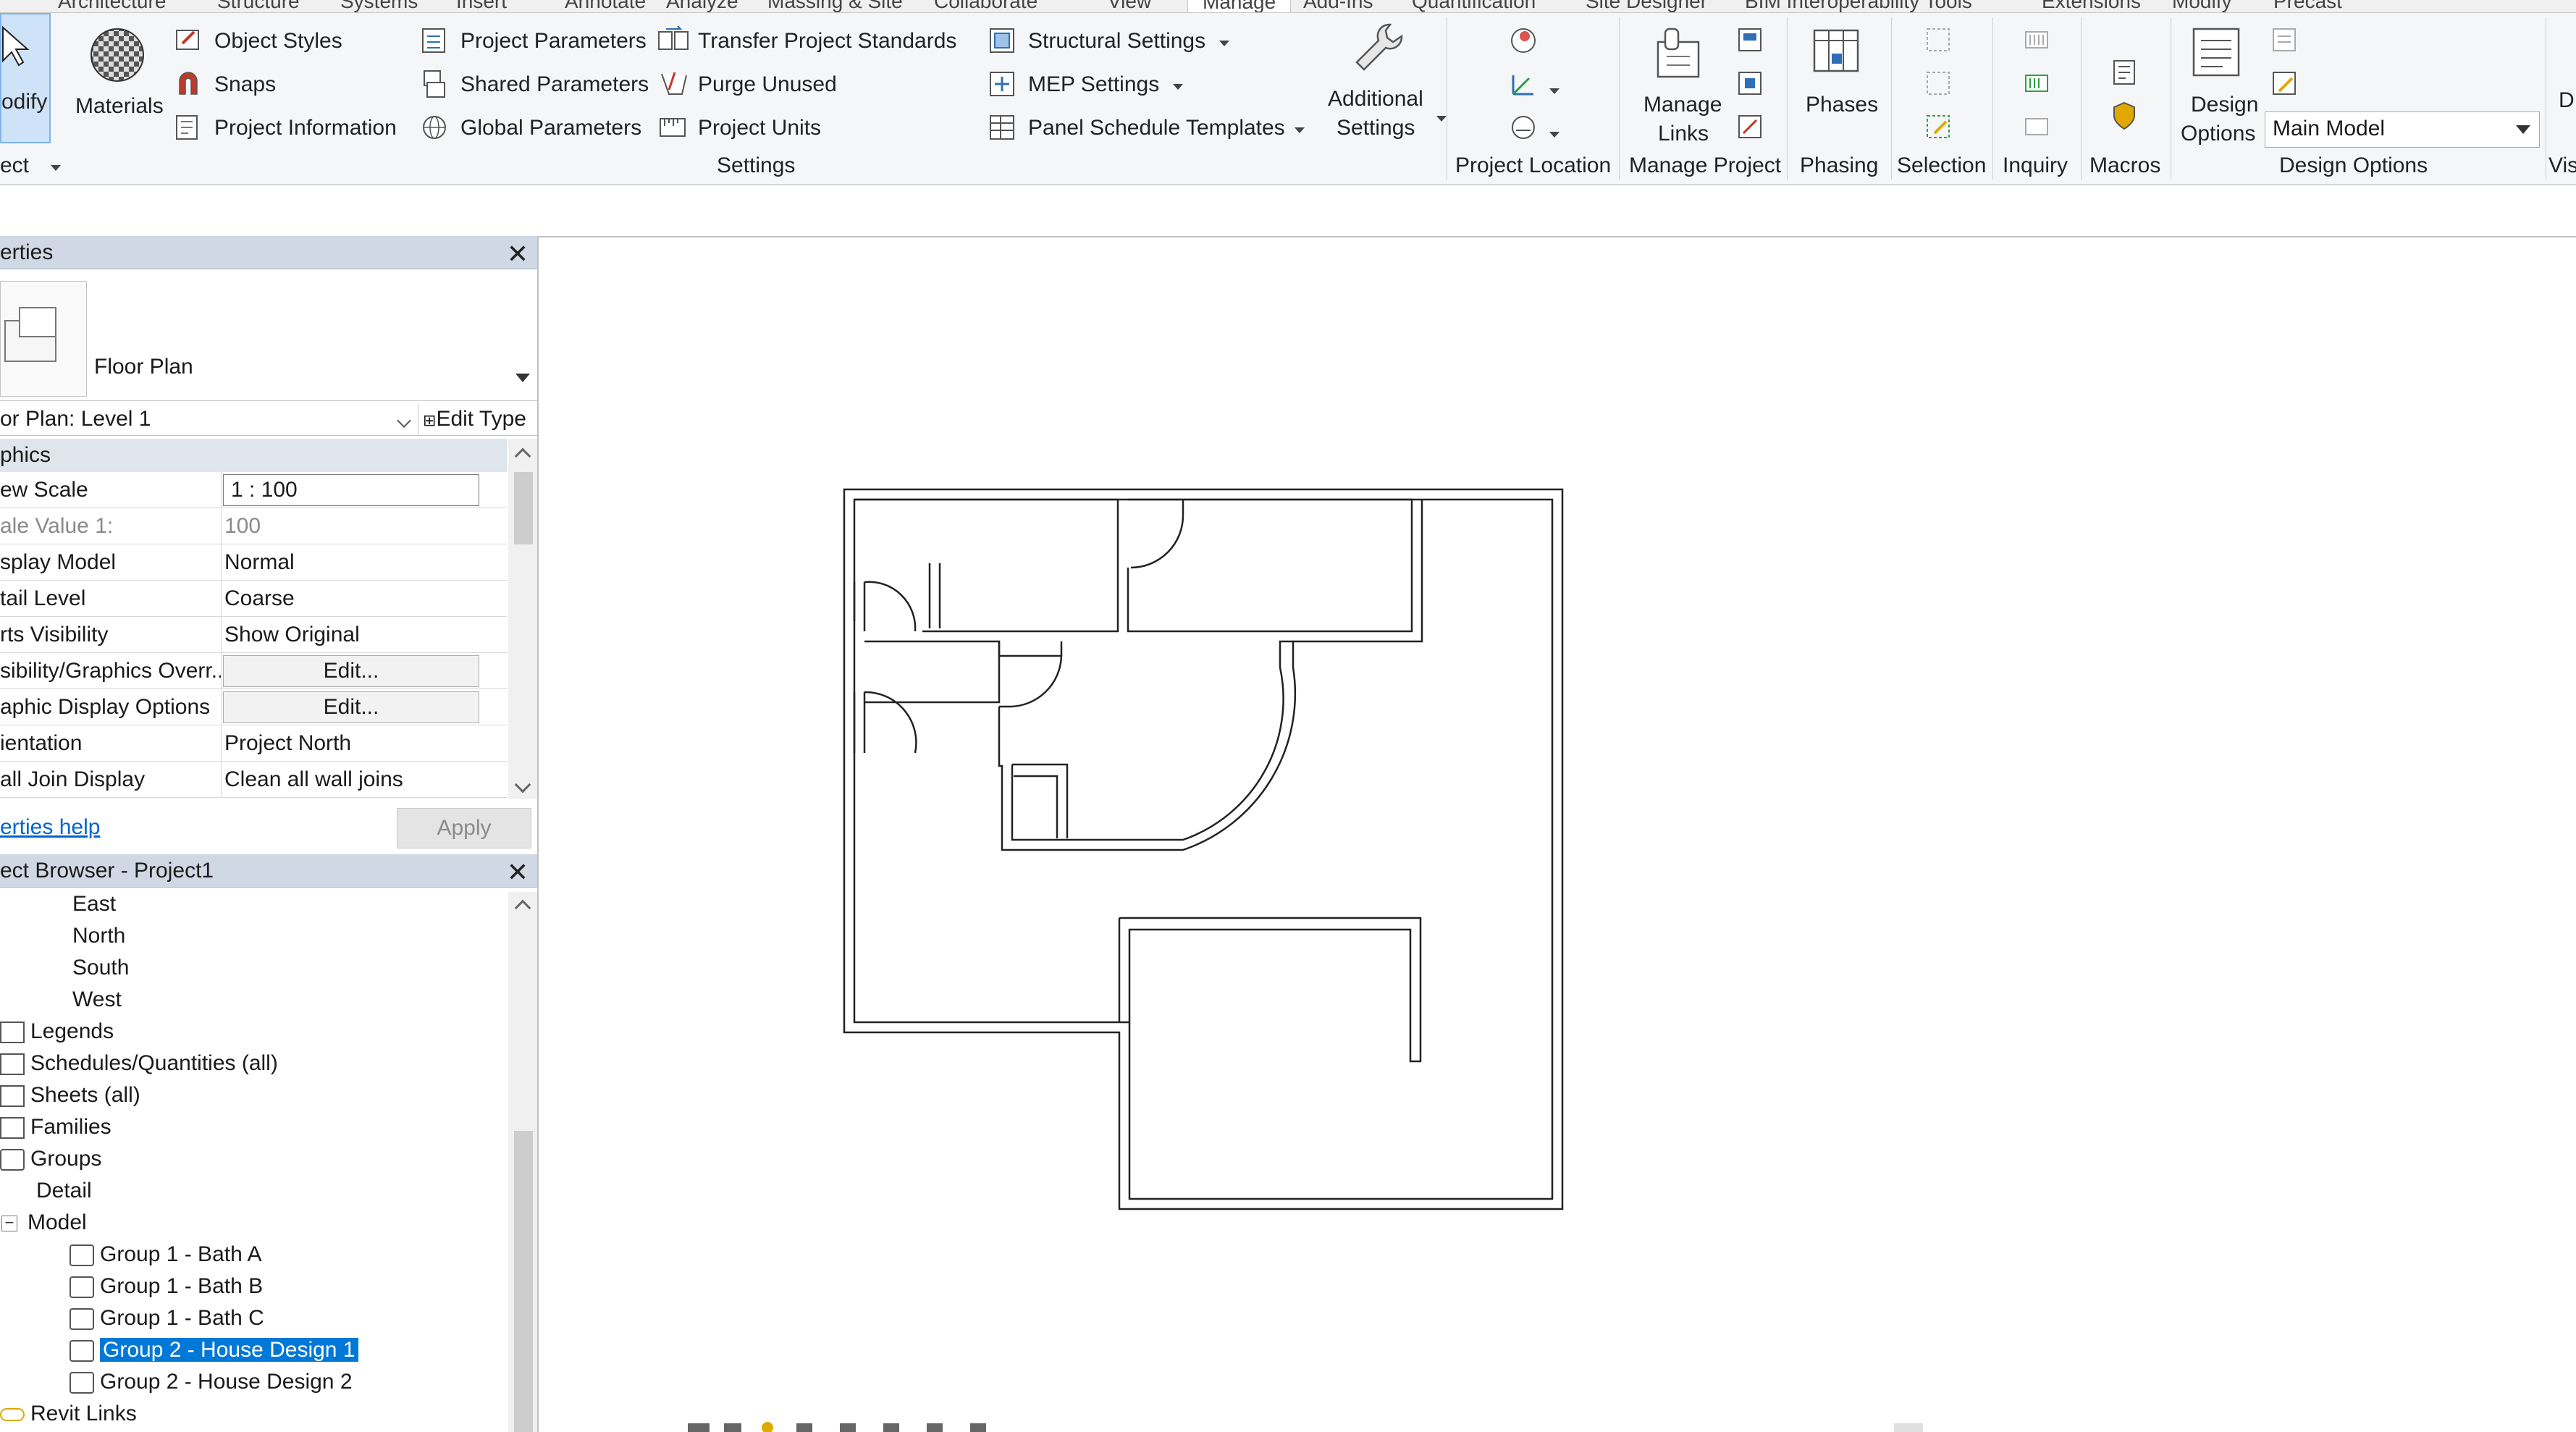  Describe the element at coordinates (1441, 119) in the screenshot. I see `additional-settings-dropdown-icon` at that location.